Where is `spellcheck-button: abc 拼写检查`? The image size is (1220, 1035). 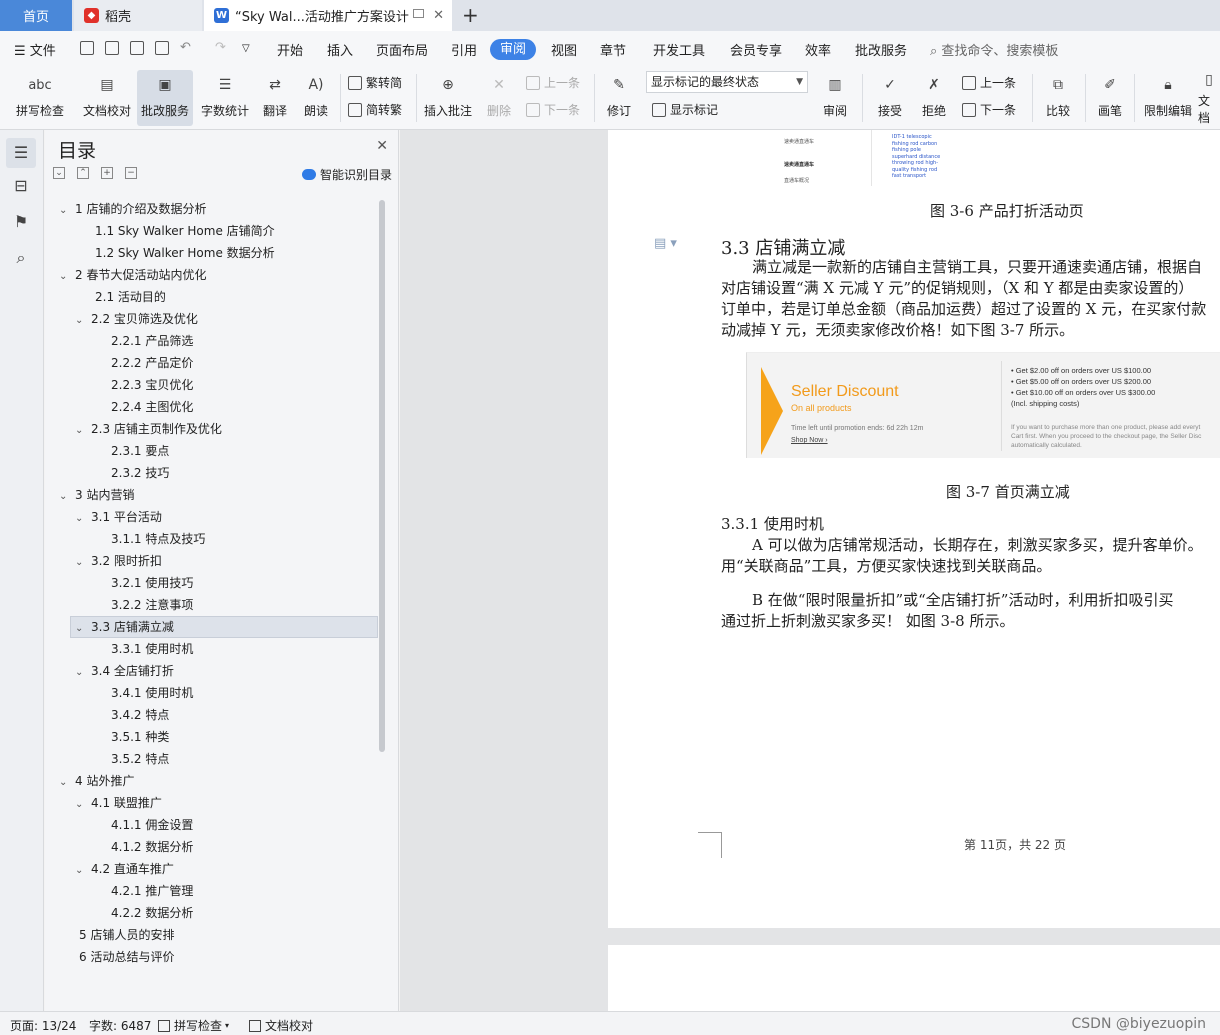
spellcheck-button: abc 拼写检查 is located at coordinates (40, 98).